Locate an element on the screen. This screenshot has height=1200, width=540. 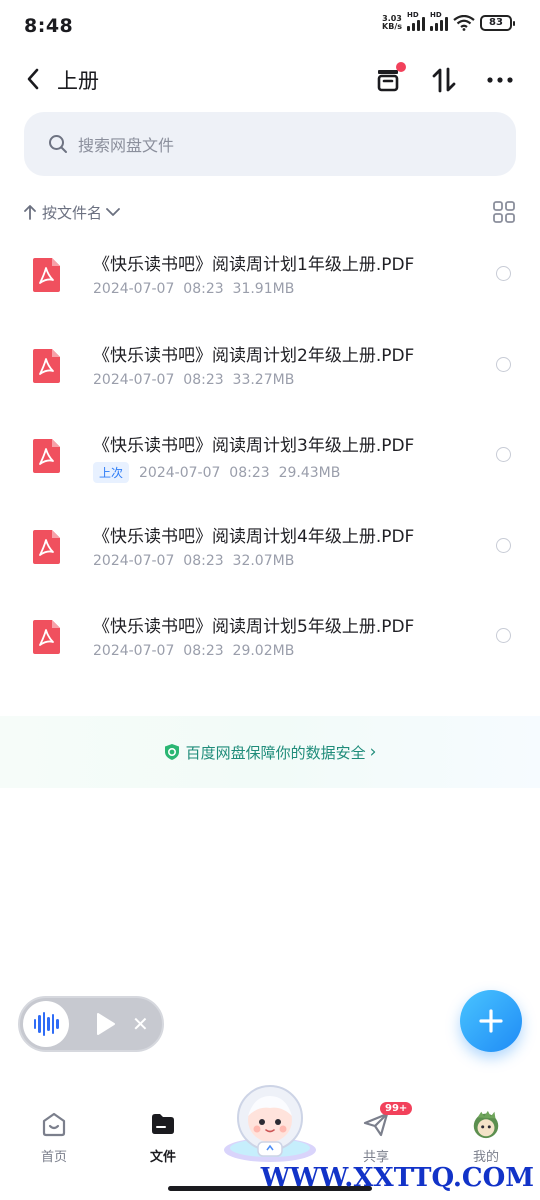
mascot-assistant-icon is located at coordinates (270, 1122).